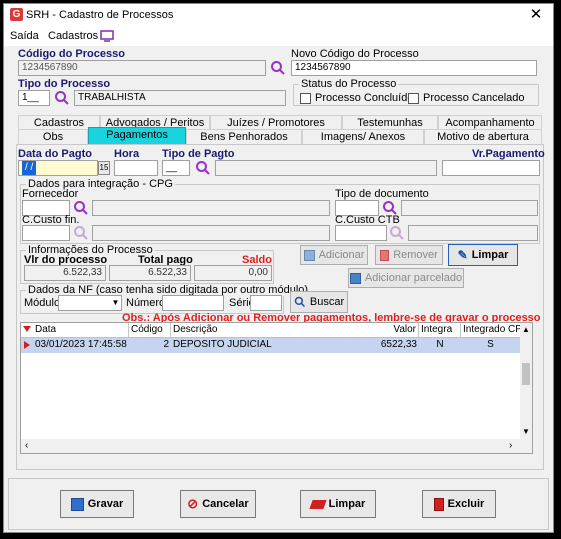 This screenshot has width=561, height=539. I want to click on hora-field, so click(136, 168).